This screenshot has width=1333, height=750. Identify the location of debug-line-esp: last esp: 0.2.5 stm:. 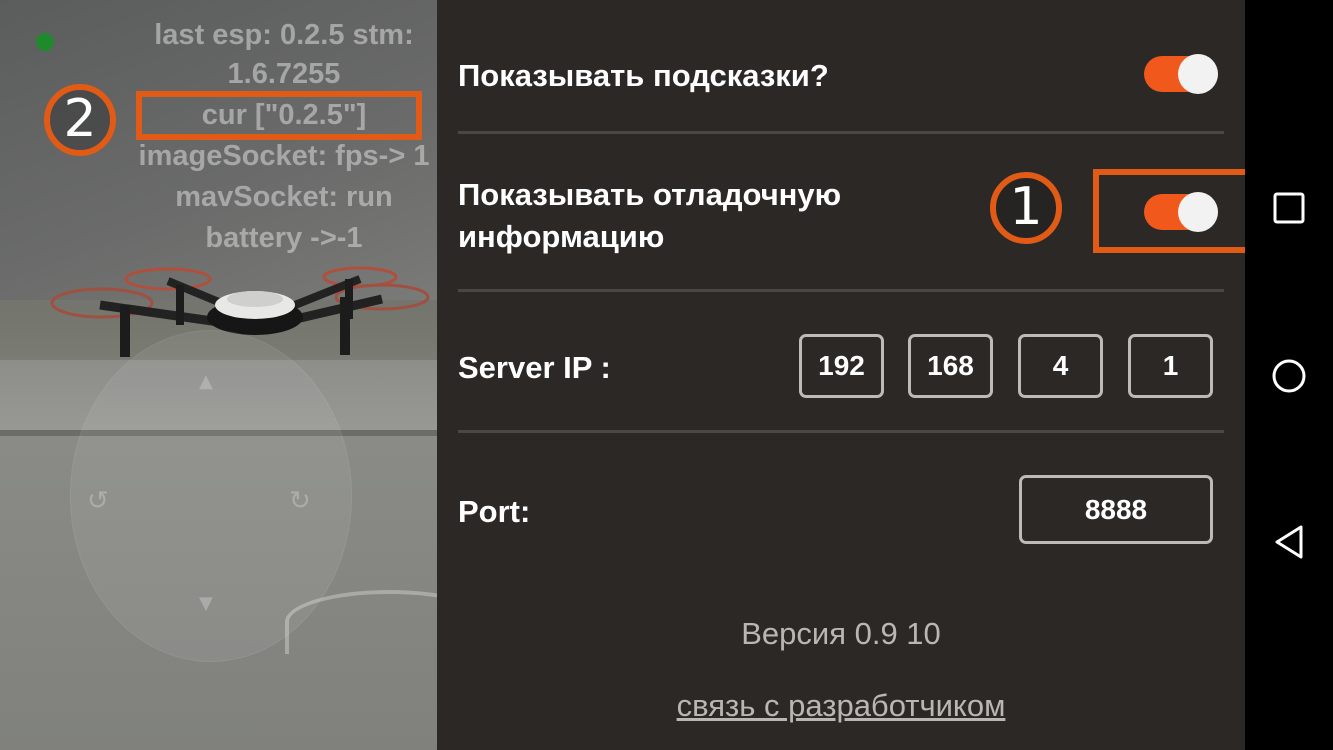
(284, 35).